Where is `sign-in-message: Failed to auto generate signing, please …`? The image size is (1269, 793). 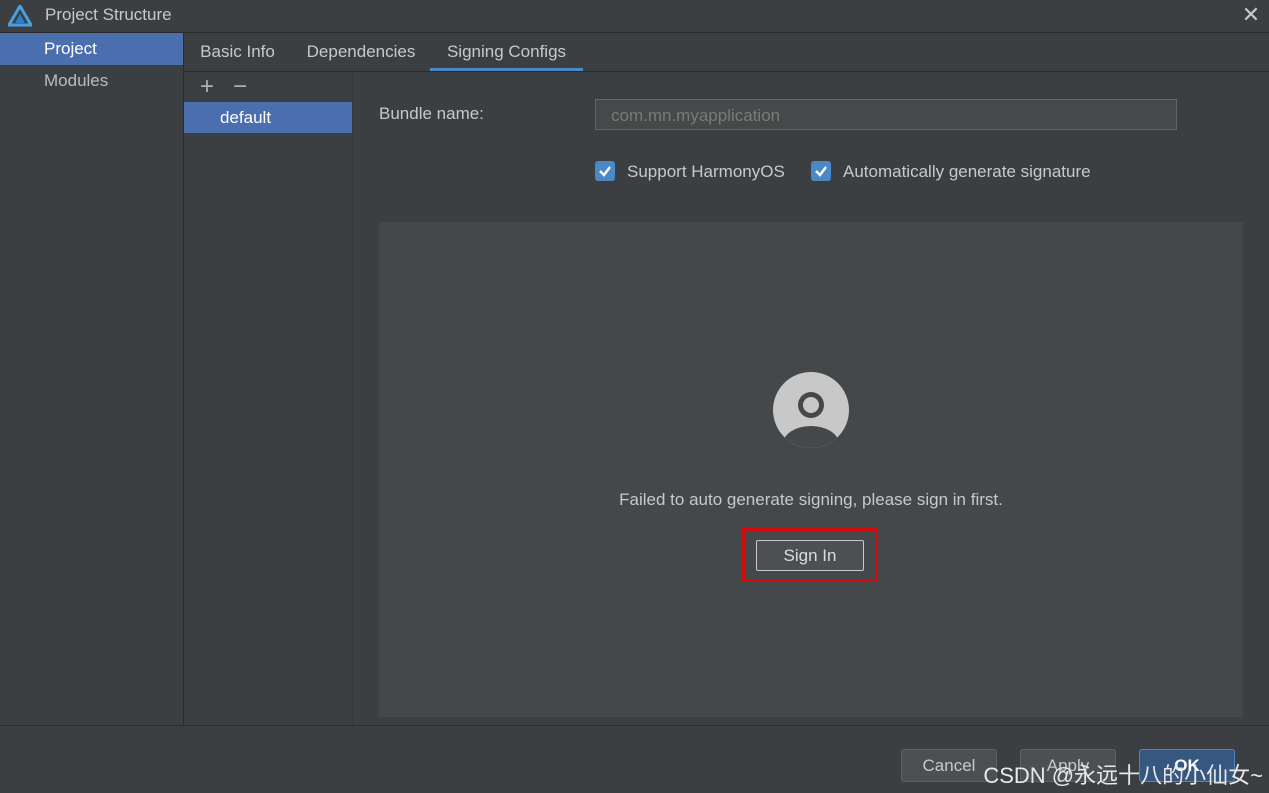
sign-in-message: Failed to auto generate signing, please … is located at coordinates (811, 499).